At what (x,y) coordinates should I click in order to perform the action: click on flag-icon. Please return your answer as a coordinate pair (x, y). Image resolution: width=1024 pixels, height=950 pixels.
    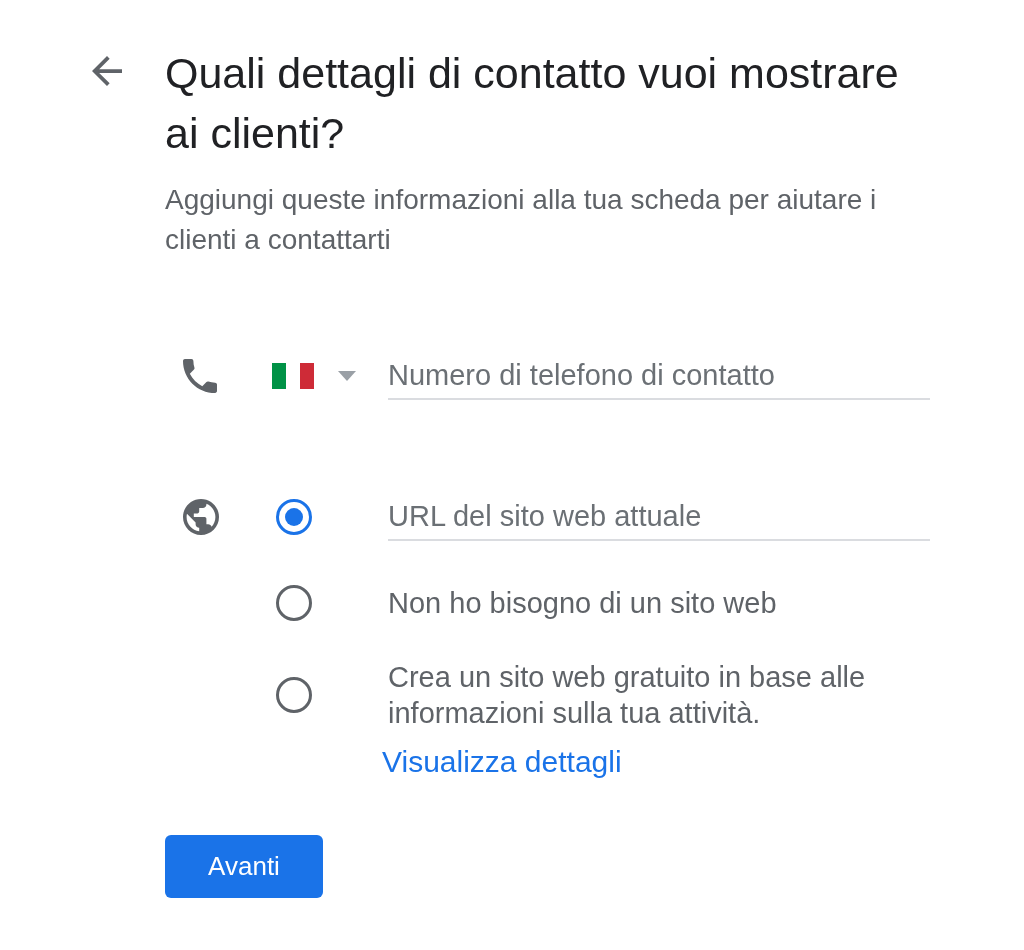
    Looking at the image, I should click on (293, 376).